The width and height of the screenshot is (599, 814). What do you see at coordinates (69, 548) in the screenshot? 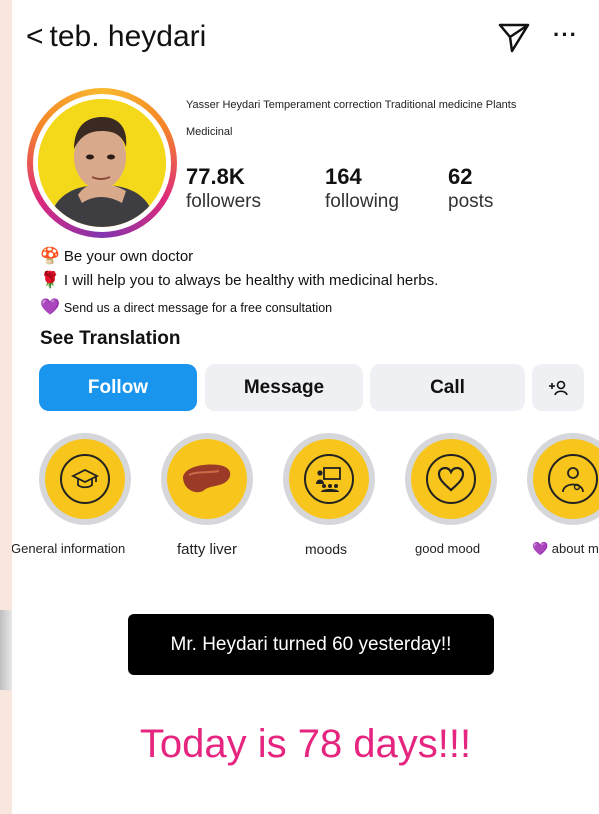
I see `highlight-label: General information` at bounding box center [69, 548].